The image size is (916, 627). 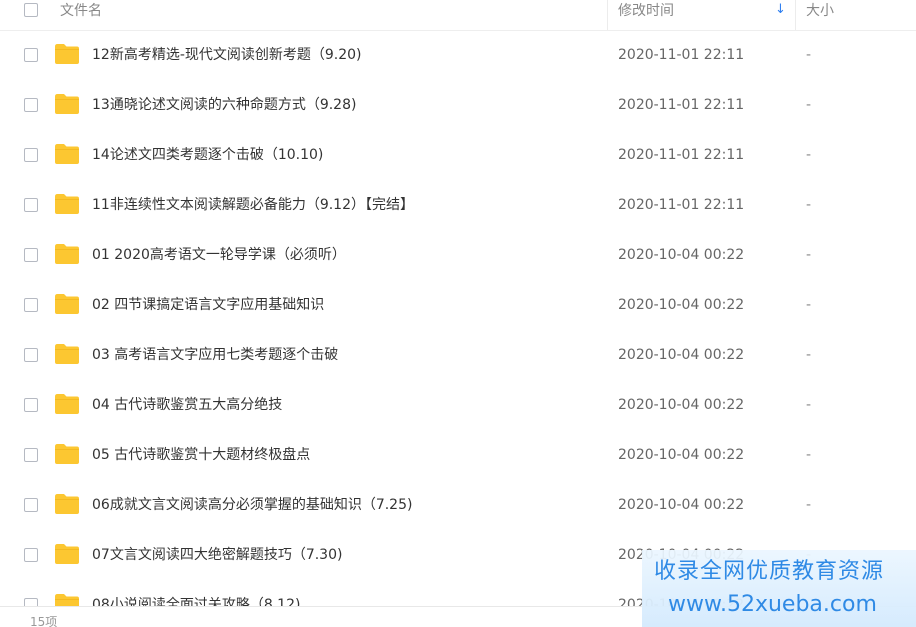 What do you see at coordinates (219, 255) in the screenshot?
I see `file-name: 01 2020高考语文一轮导学课（必须听）` at bounding box center [219, 255].